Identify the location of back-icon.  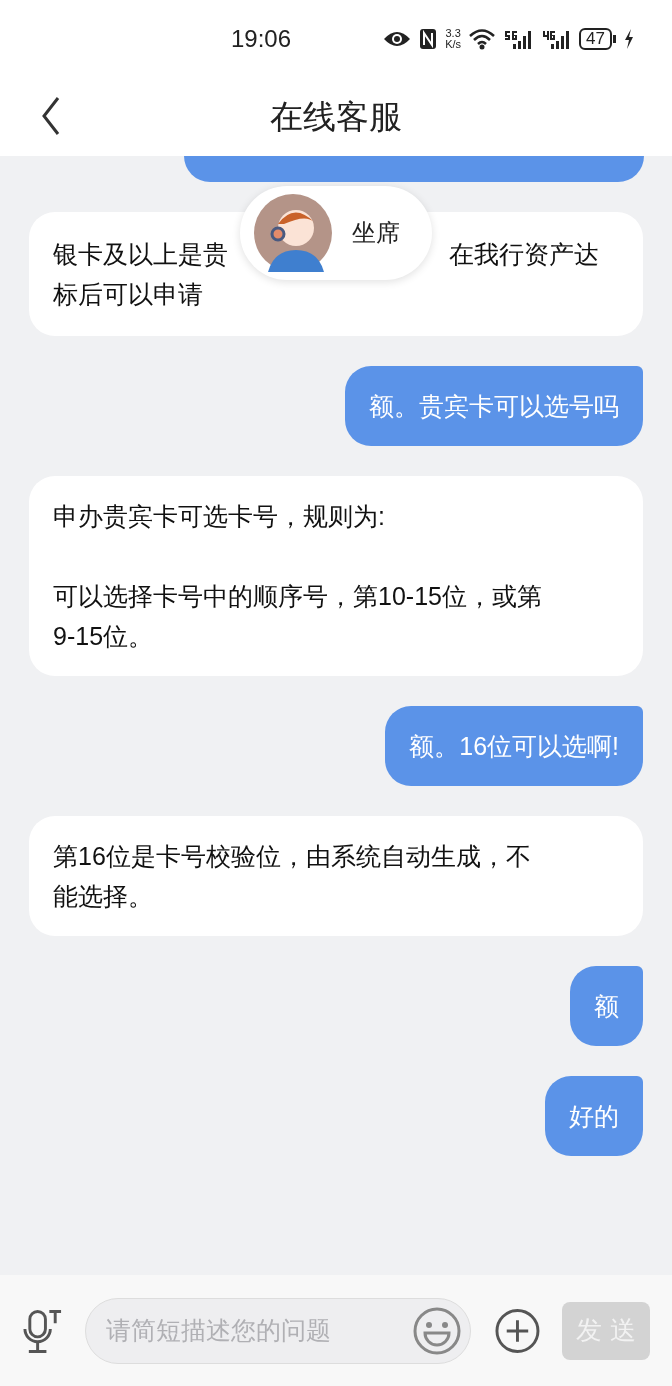
(51, 116).